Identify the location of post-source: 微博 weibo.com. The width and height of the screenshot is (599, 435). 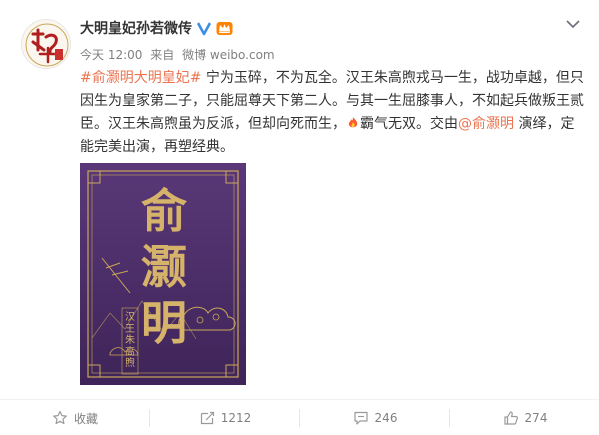
(228, 55).